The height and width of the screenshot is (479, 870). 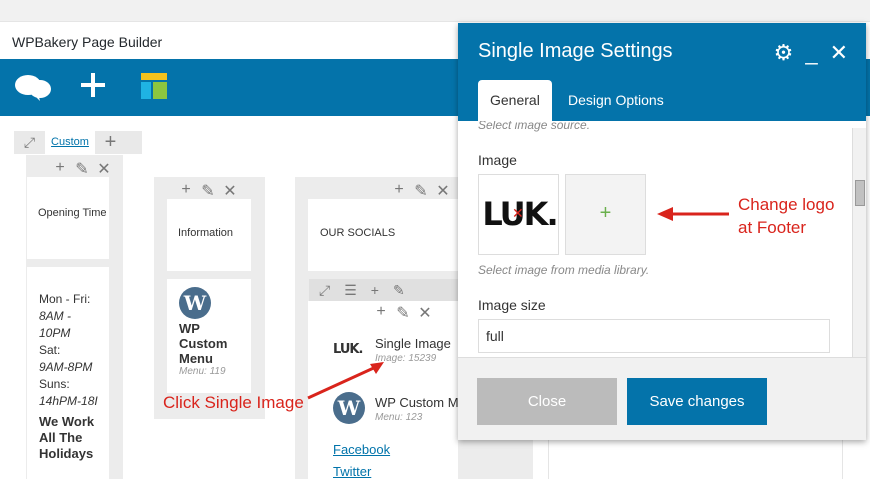 I want to click on wordpress-icon: W, so click(x=195, y=303).